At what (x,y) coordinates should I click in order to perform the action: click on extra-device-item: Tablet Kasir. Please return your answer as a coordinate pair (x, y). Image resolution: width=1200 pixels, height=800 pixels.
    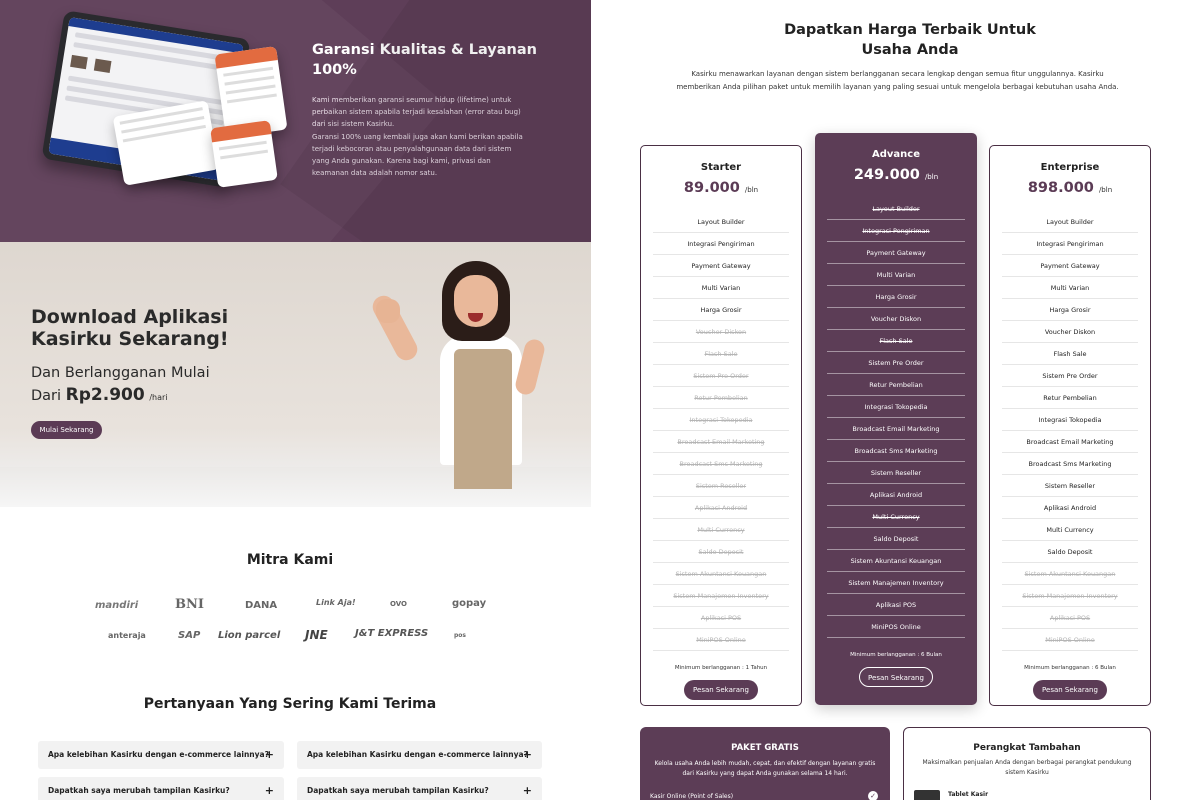
    Looking at the image, I should click on (968, 794).